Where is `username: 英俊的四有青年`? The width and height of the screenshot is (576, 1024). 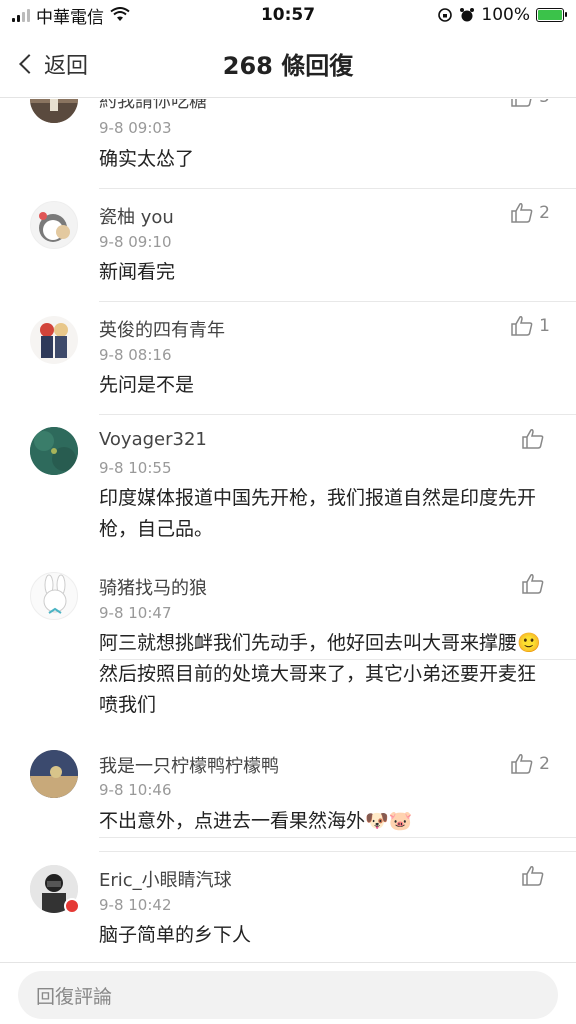
username: 英俊的四有青年 is located at coordinates (162, 329).